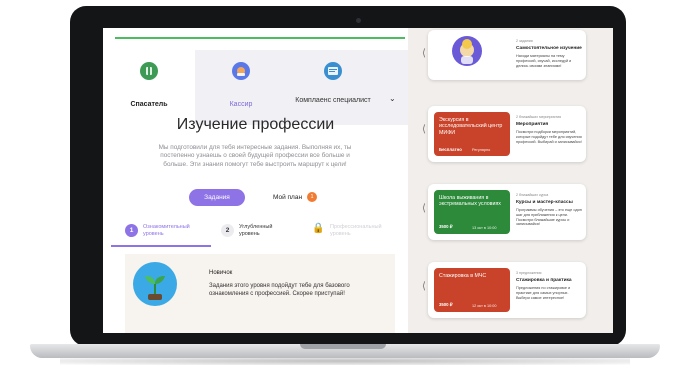  Describe the element at coordinates (539, 117) in the screenshot. I see `card-kicker: 2 ближайших мероприятия` at that location.